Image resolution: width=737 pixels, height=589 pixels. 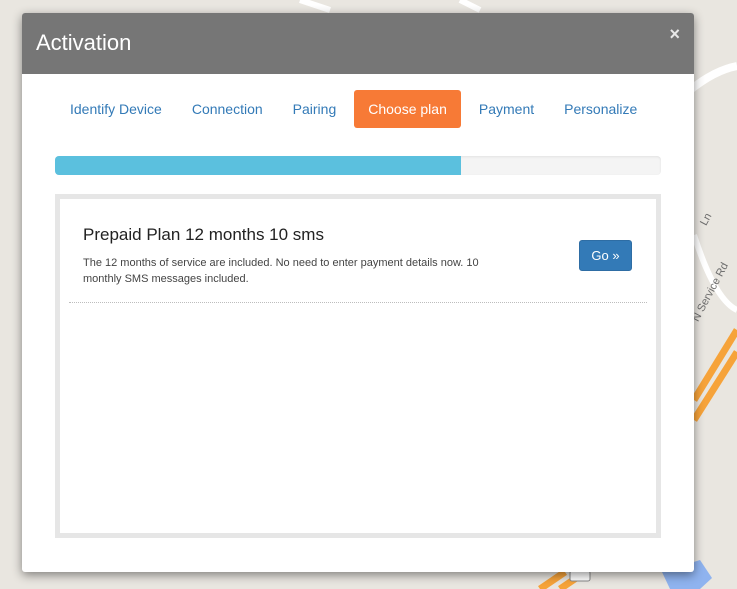 What do you see at coordinates (358, 43) in the screenshot?
I see `modal-header: Activation ×` at bounding box center [358, 43].